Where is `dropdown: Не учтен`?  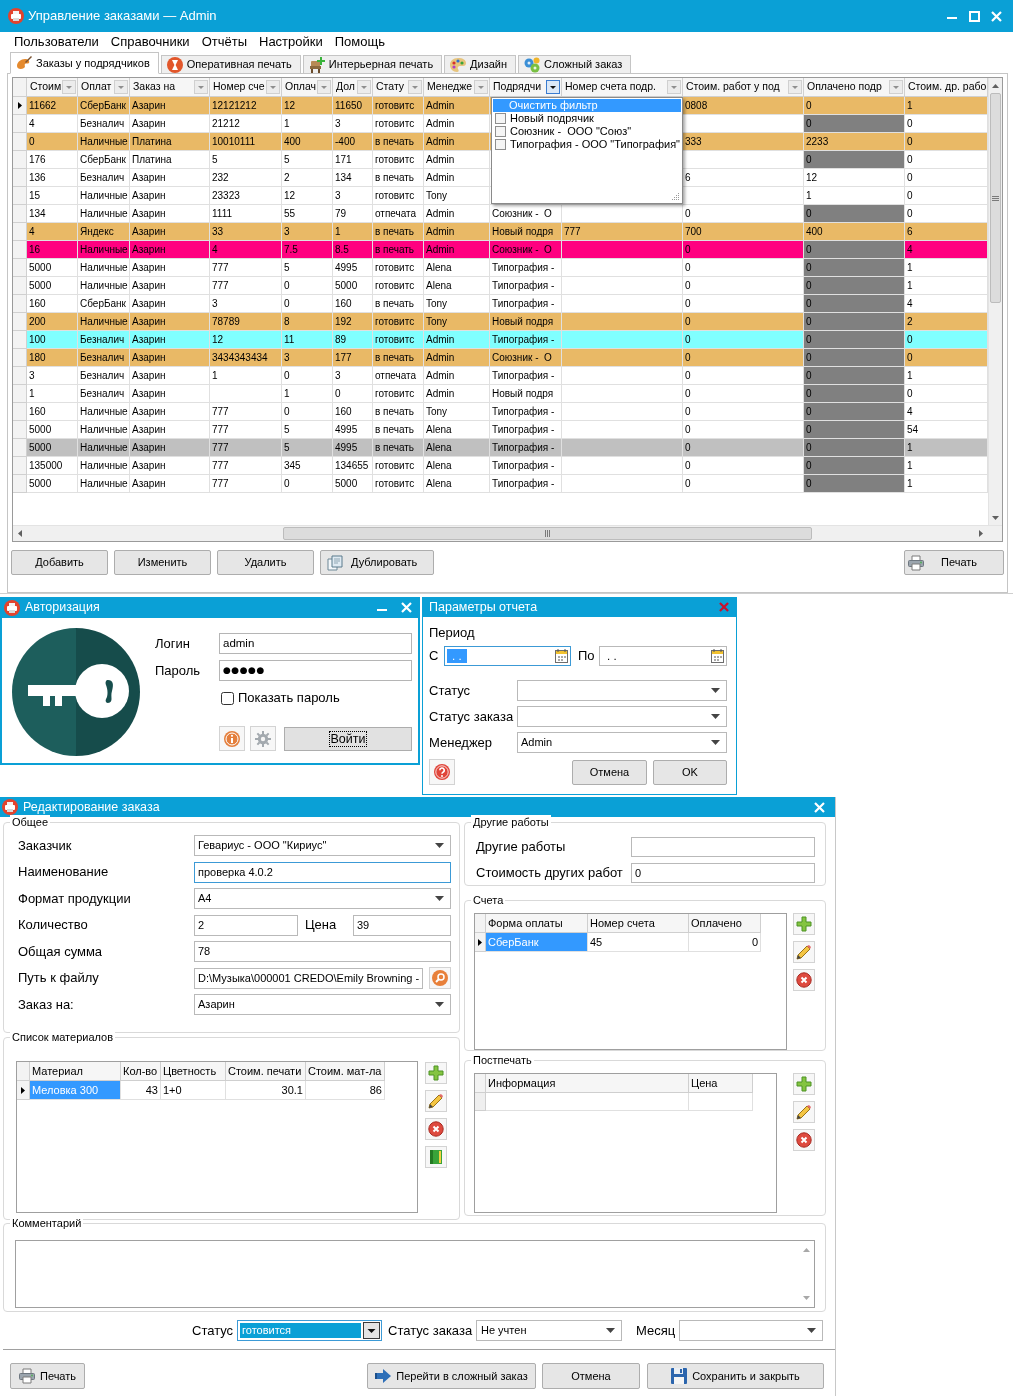
dropdown: Не учтен is located at coordinates (549, 1330).